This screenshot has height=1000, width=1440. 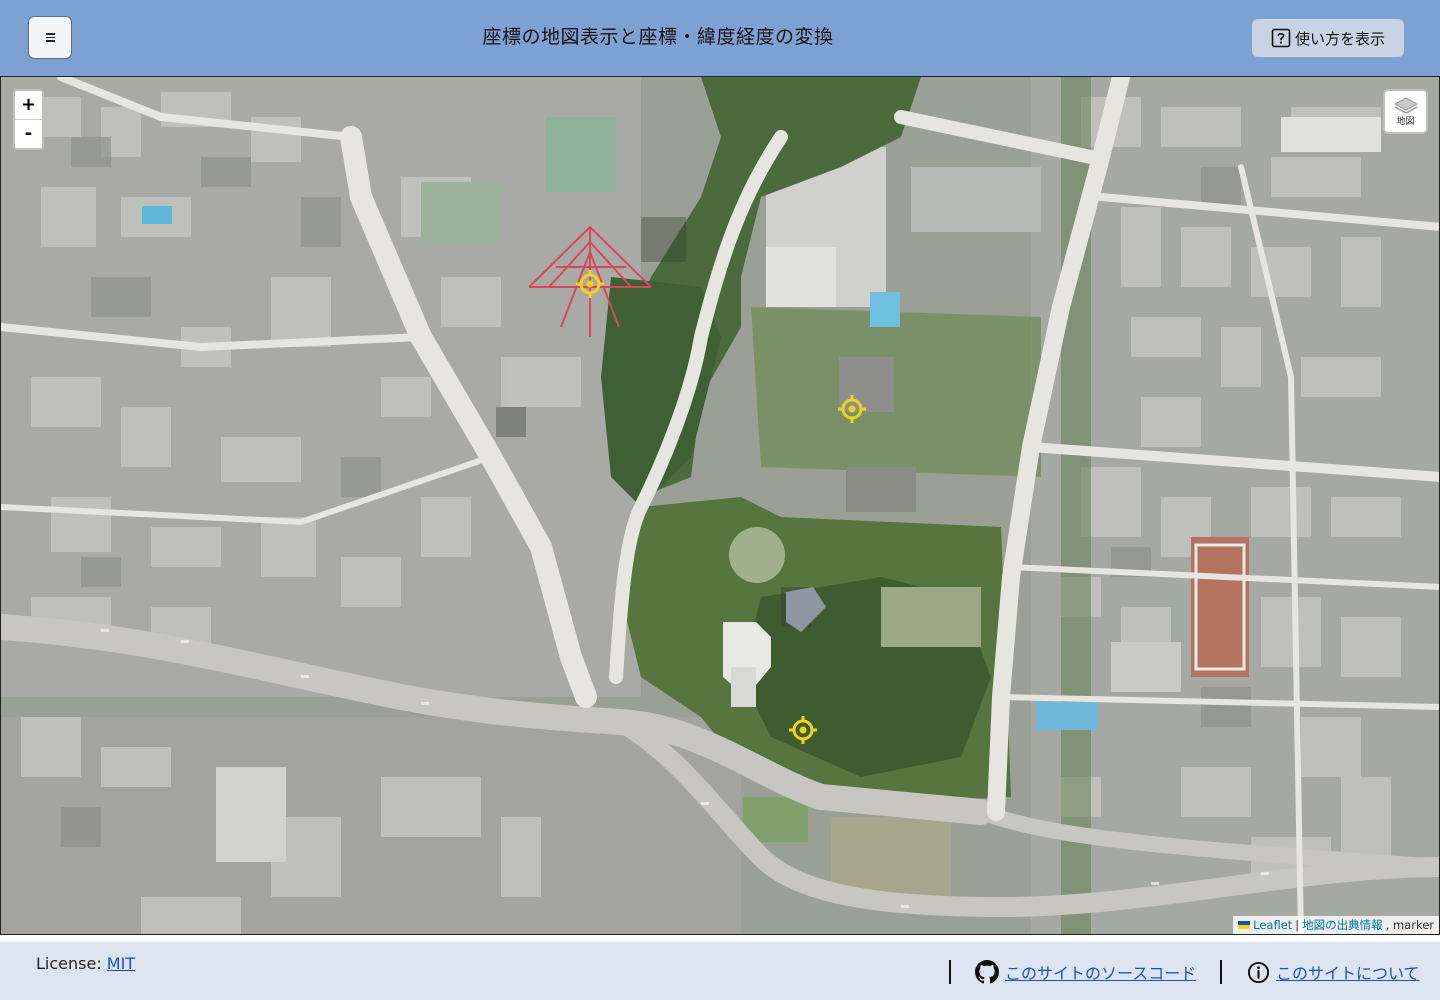 I want to click on map-source-link: 地図の出典情報, so click(x=1342, y=925).